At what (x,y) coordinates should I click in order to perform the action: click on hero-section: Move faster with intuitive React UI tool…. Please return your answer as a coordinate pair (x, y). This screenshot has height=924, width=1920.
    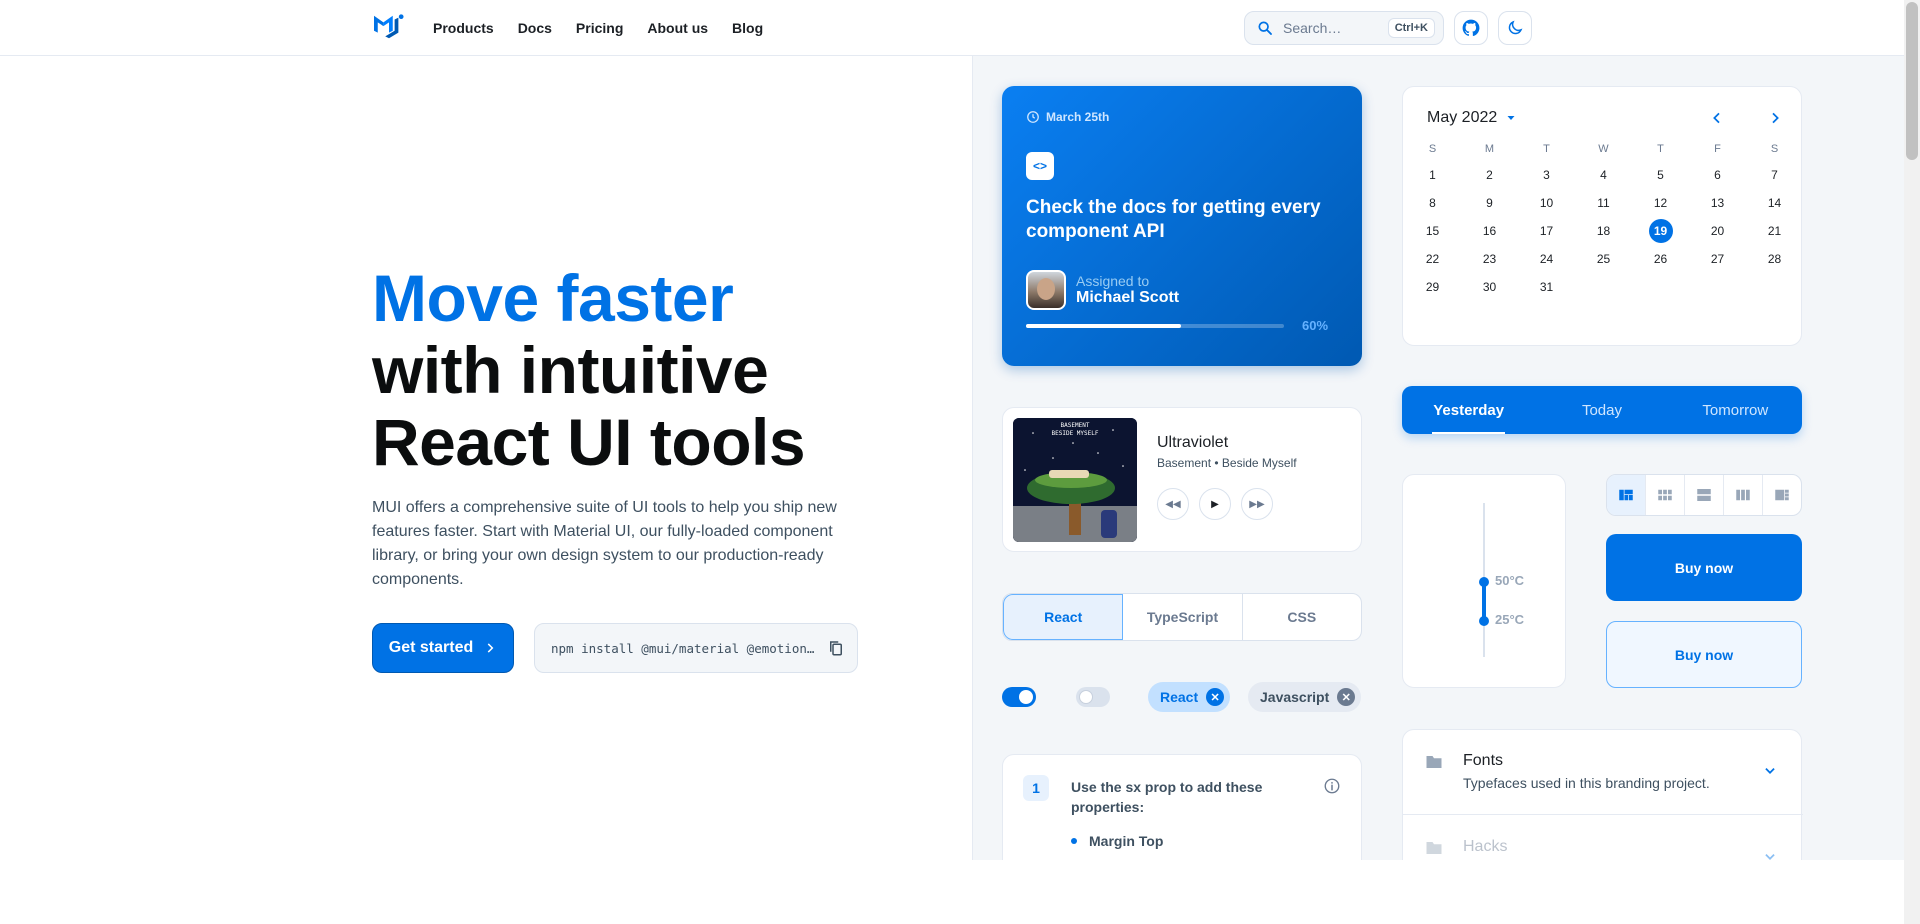
    Looking at the image, I should click on (622, 427).